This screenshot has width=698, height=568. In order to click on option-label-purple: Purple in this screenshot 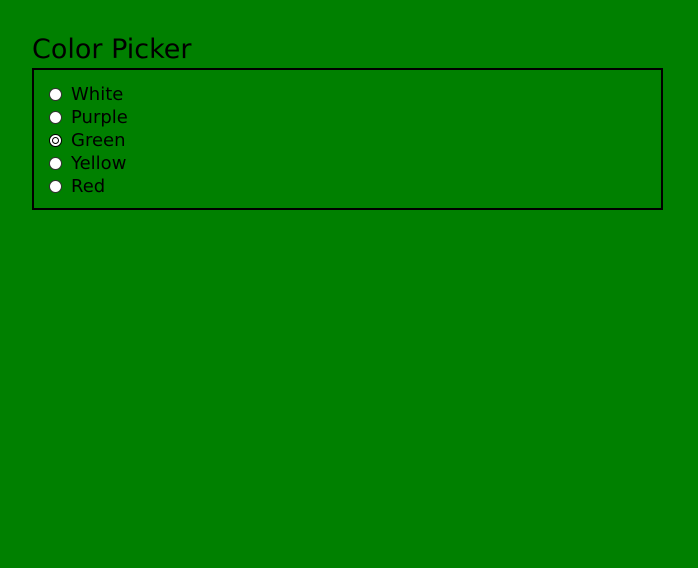, I will do `click(99, 117)`.